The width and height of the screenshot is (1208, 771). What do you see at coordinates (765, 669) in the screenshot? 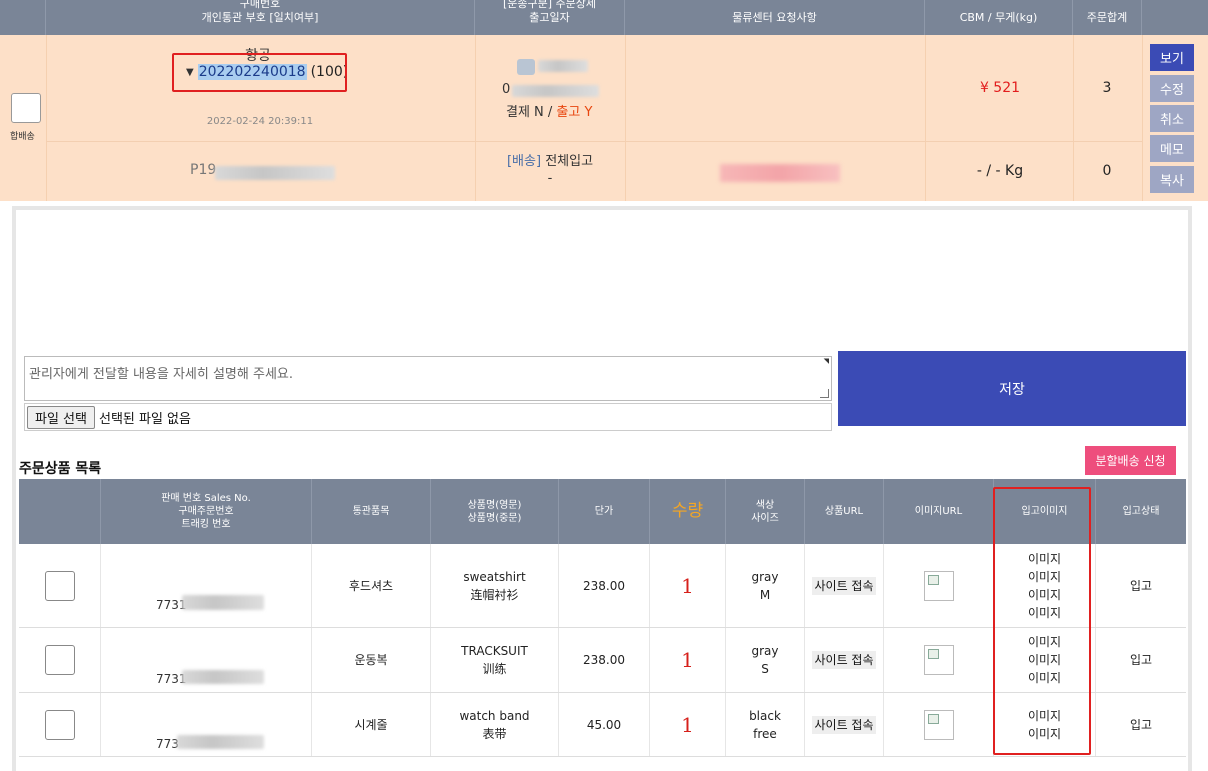
I see `size-value: S` at bounding box center [765, 669].